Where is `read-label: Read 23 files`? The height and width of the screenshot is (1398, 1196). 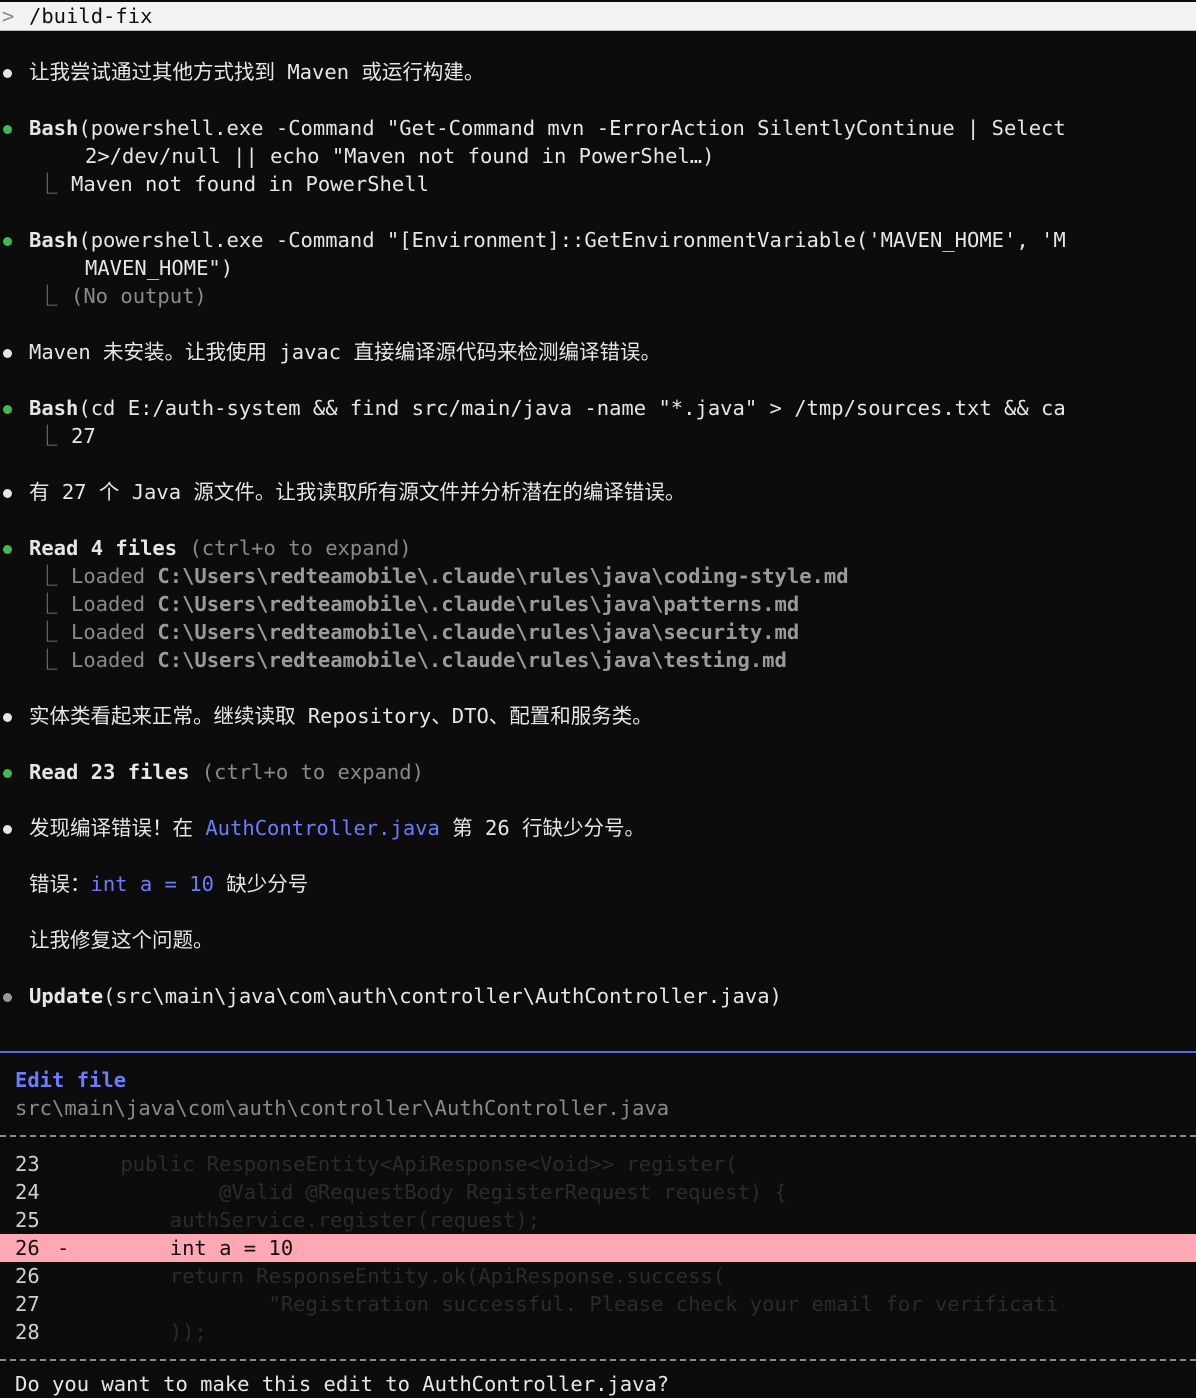 read-label: Read 23 files is located at coordinates (109, 772).